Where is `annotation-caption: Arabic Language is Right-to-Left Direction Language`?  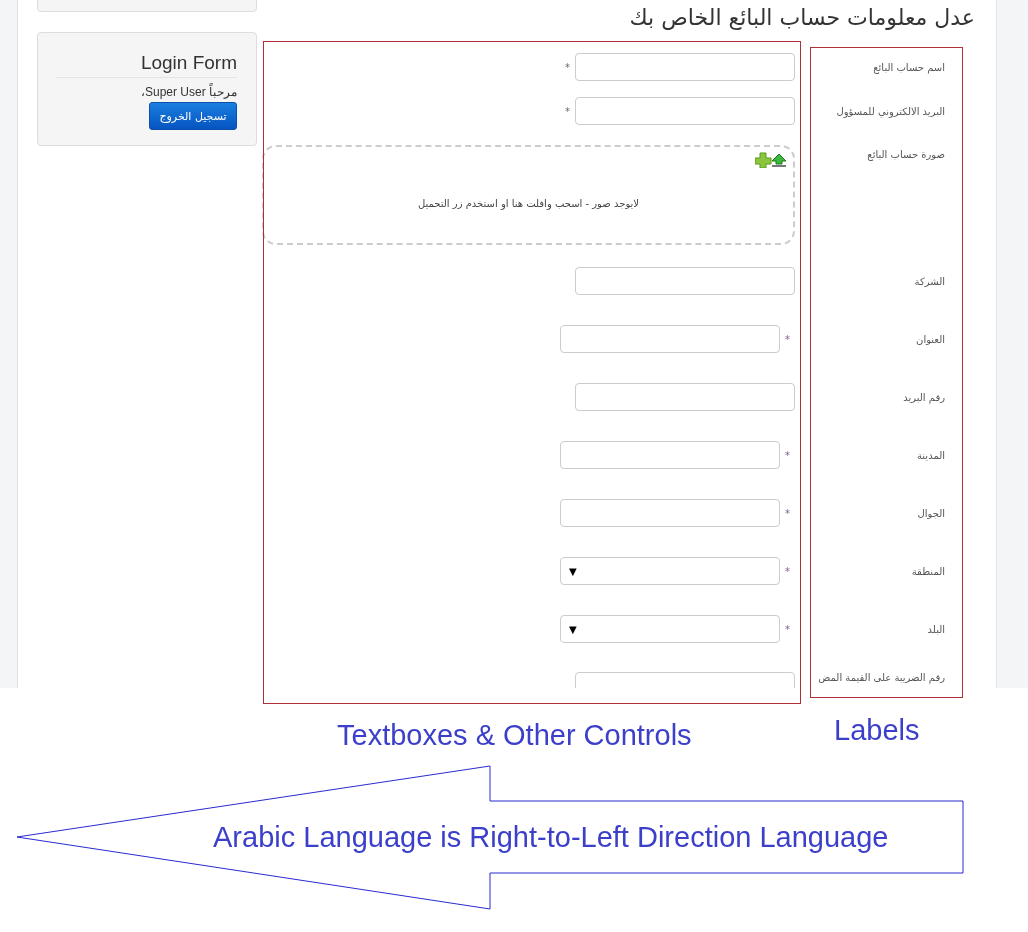
annotation-caption: Arabic Language is Right-to-Left Direction Language is located at coordinates (551, 837).